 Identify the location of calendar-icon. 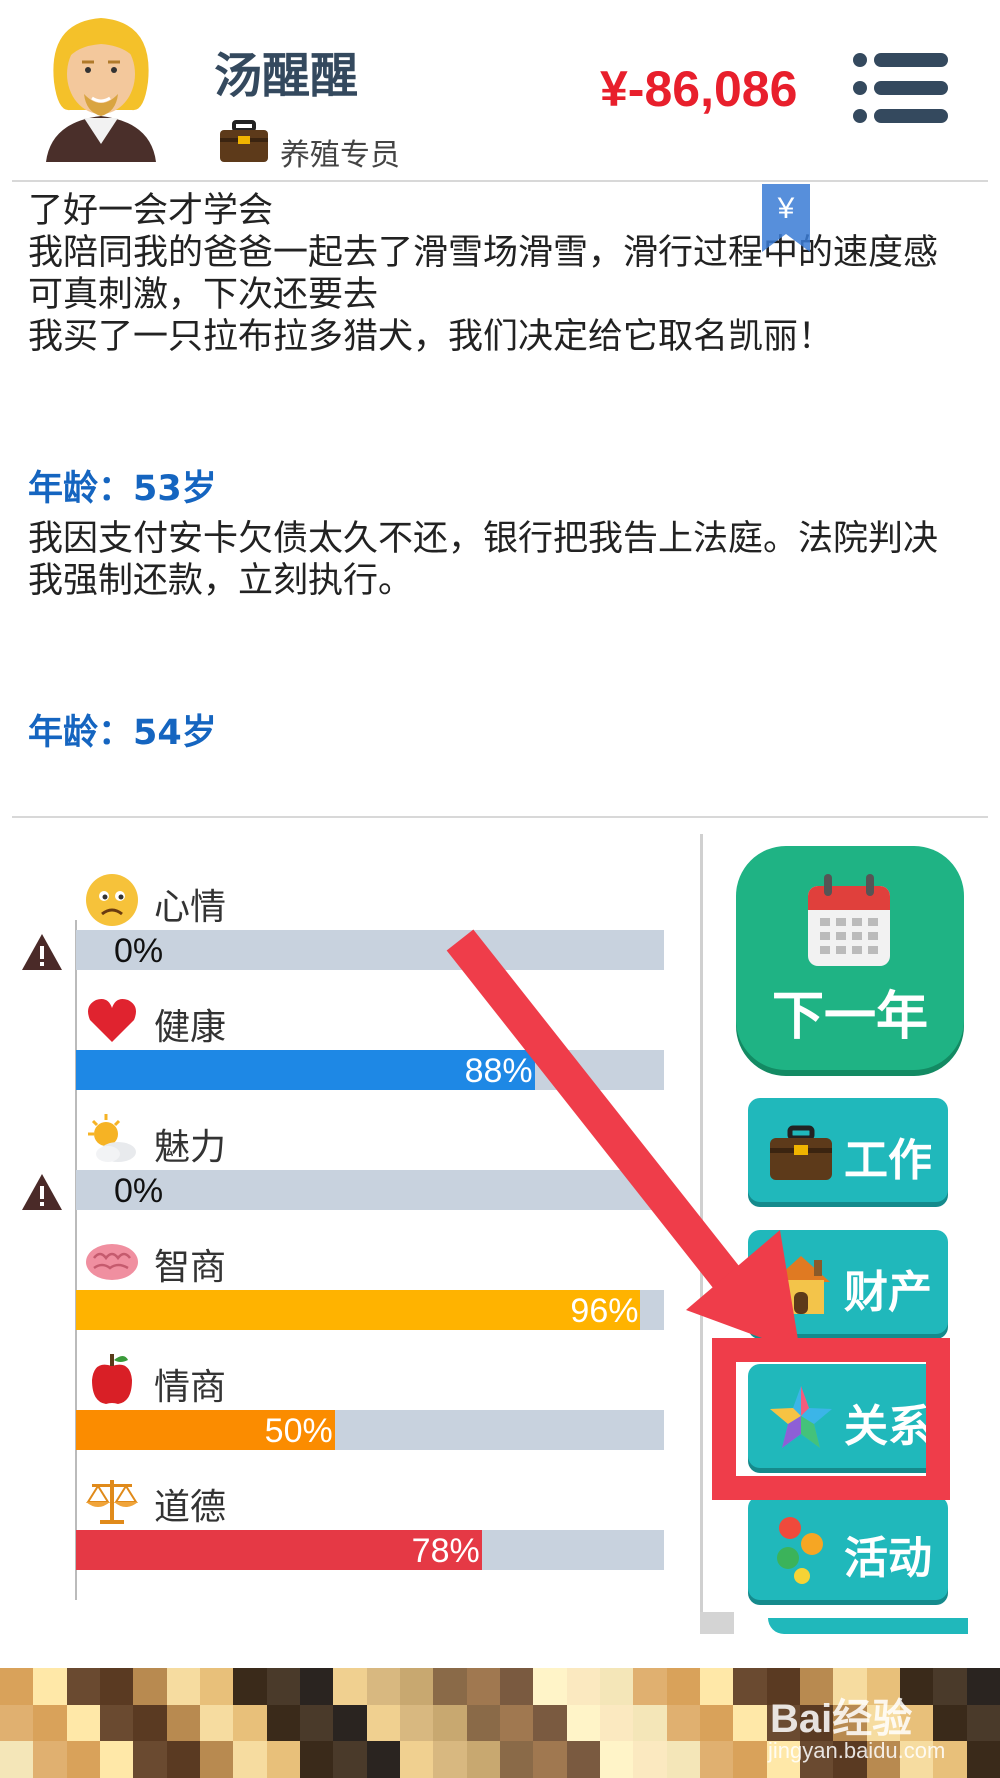
(849, 920).